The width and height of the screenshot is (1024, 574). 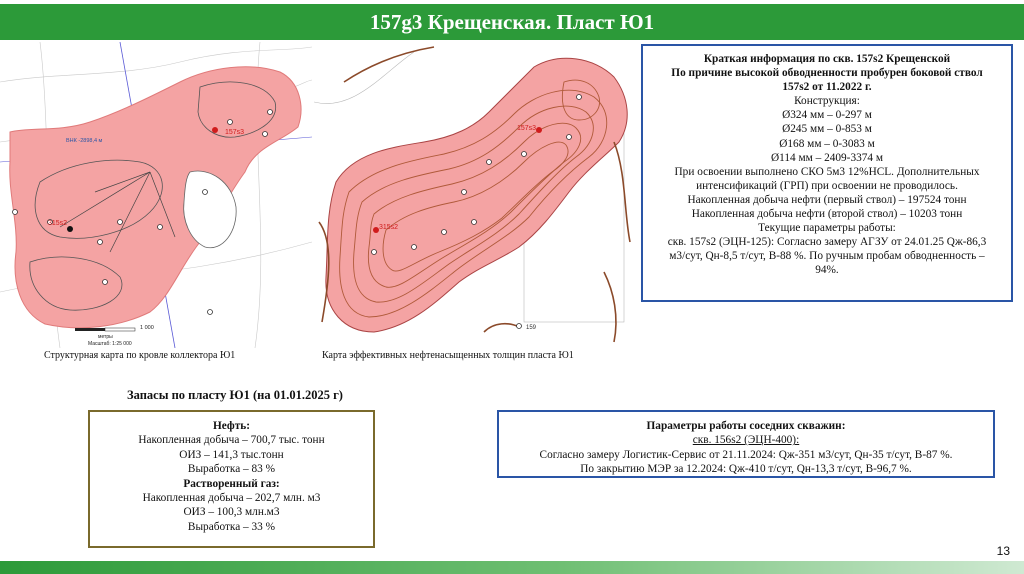 I want to click on gas-depletion: Выработка – 33 %, so click(x=231, y=526).